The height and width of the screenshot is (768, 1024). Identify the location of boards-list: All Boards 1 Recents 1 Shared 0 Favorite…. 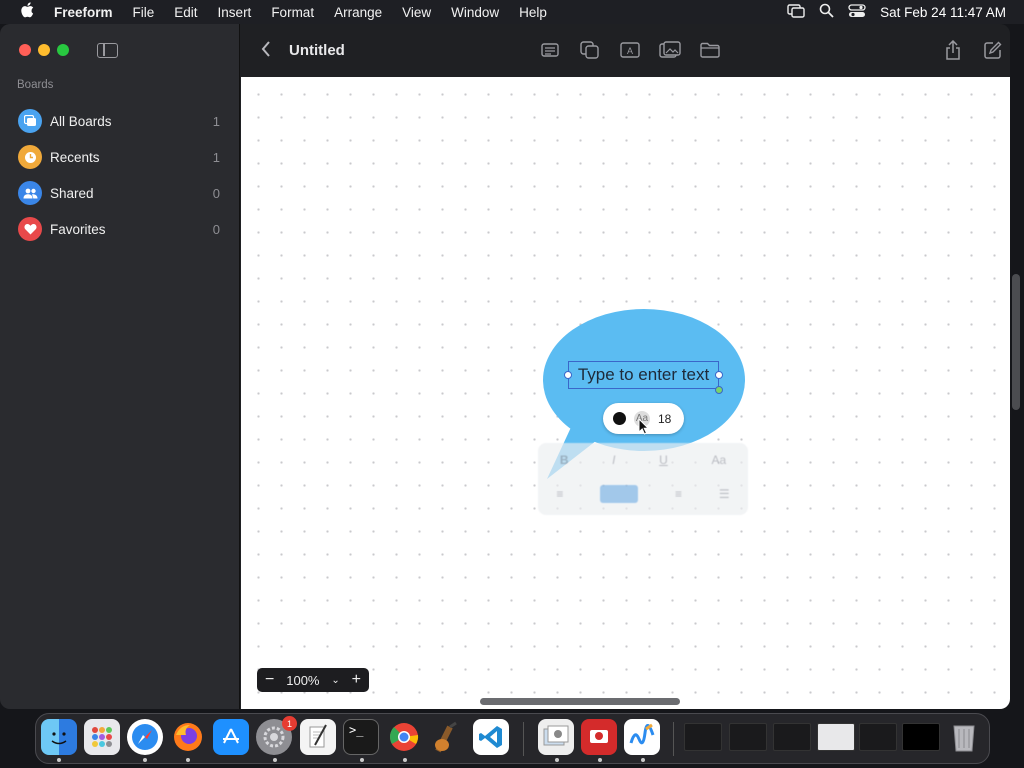
(120, 175).